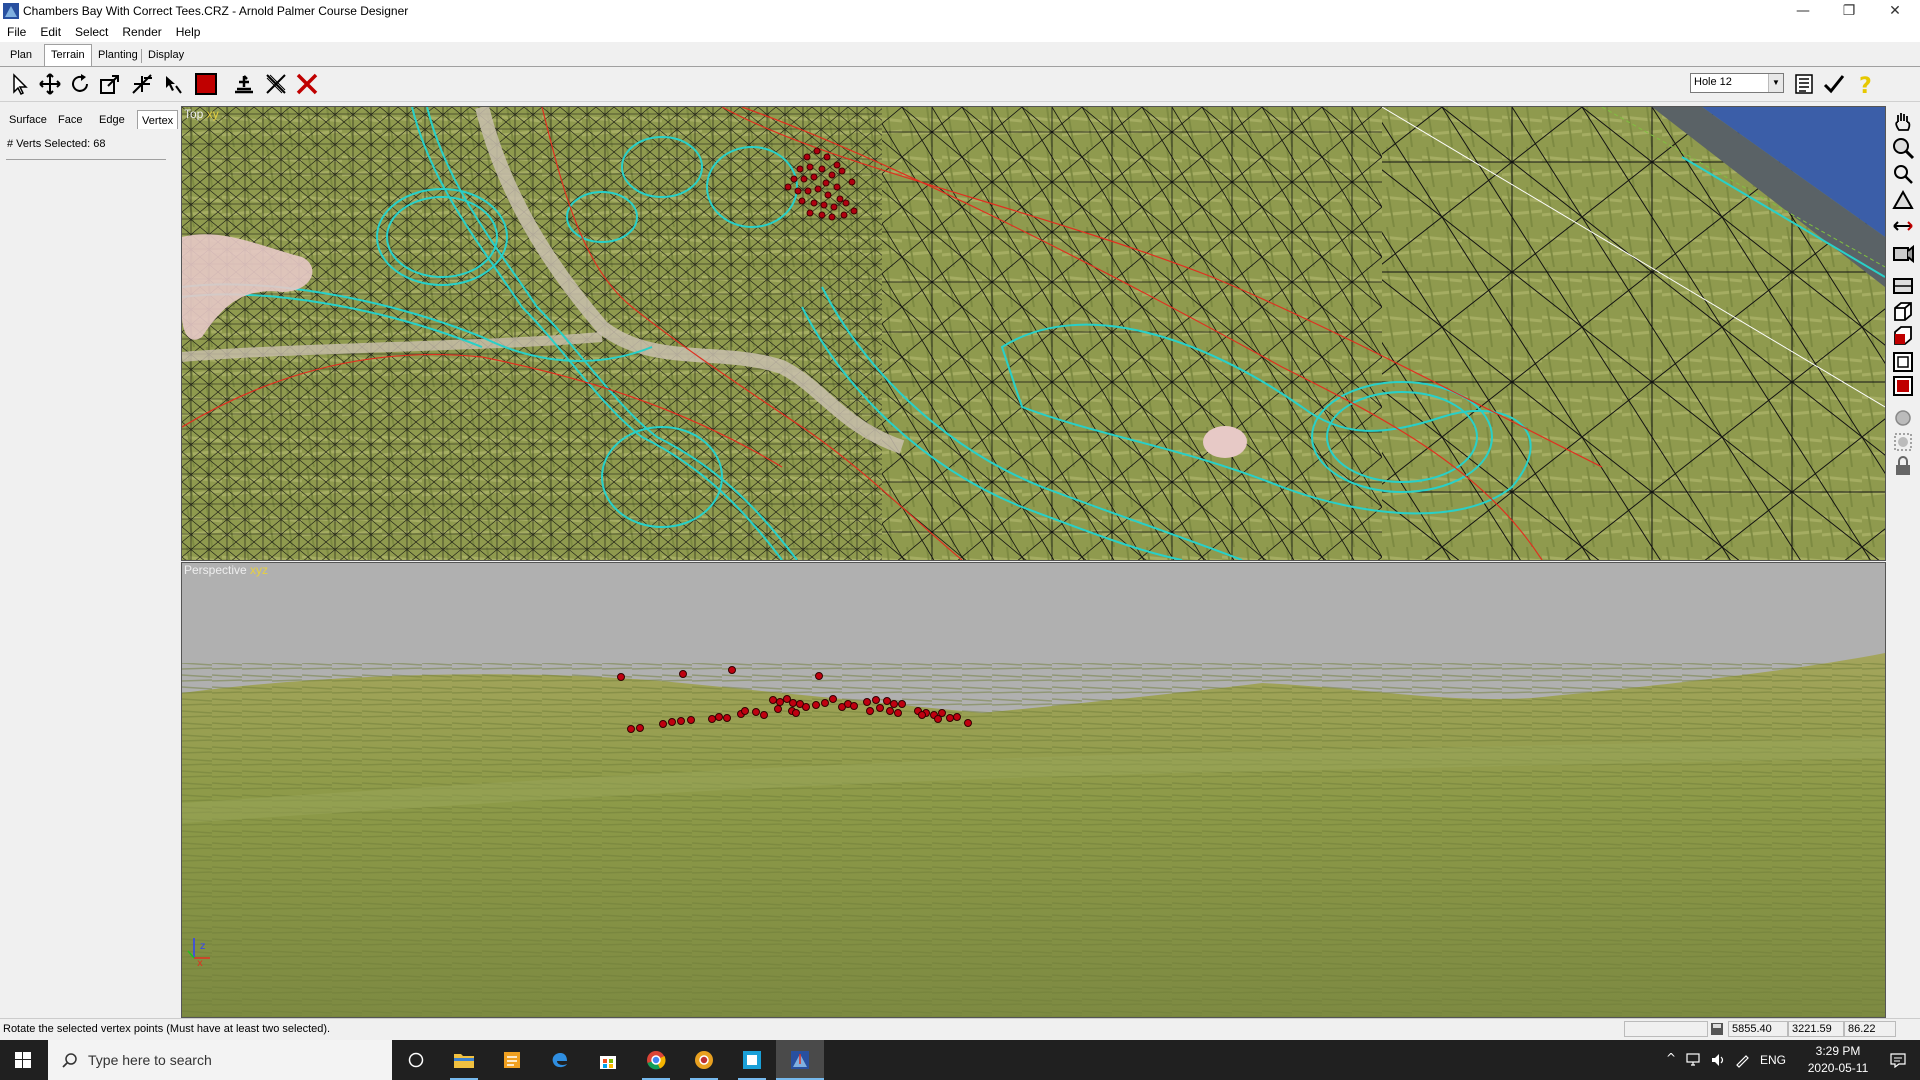 The width and height of the screenshot is (1920, 1080). Describe the element at coordinates (1834, 84) in the screenshot. I see `checkmark-icon` at that location.